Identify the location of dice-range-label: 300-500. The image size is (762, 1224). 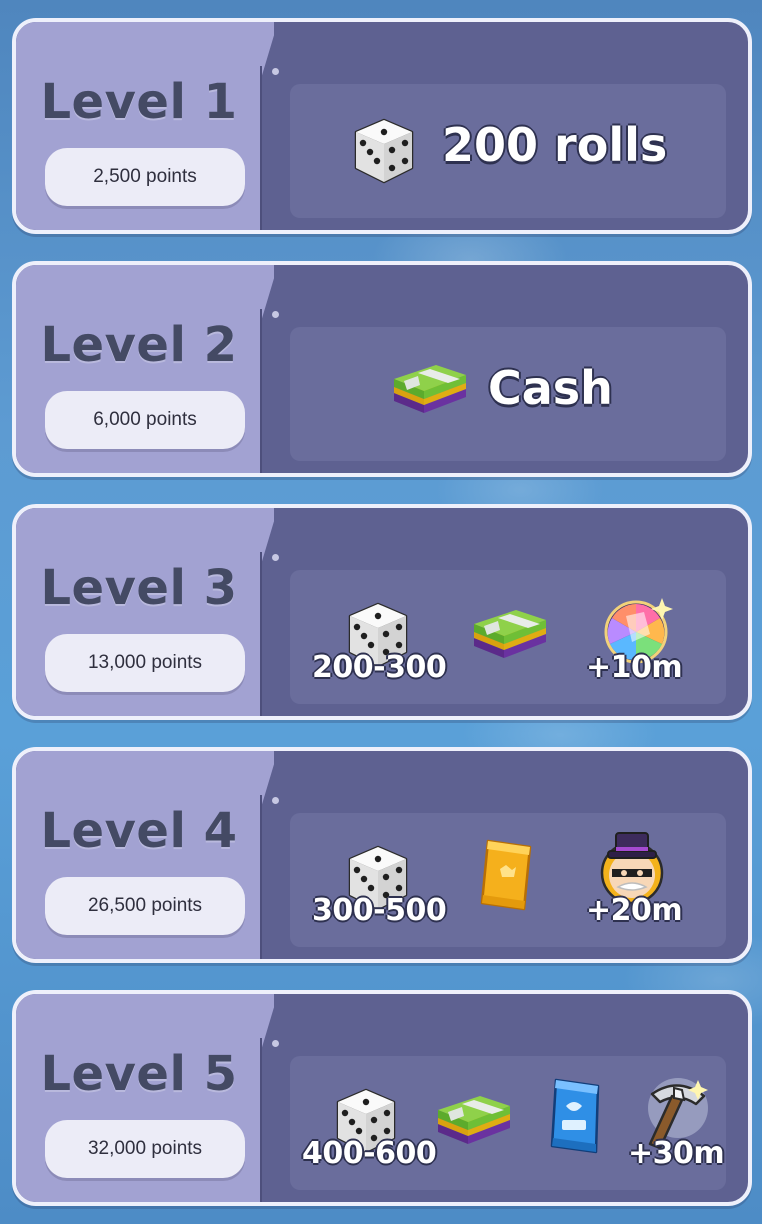
(379, 910).